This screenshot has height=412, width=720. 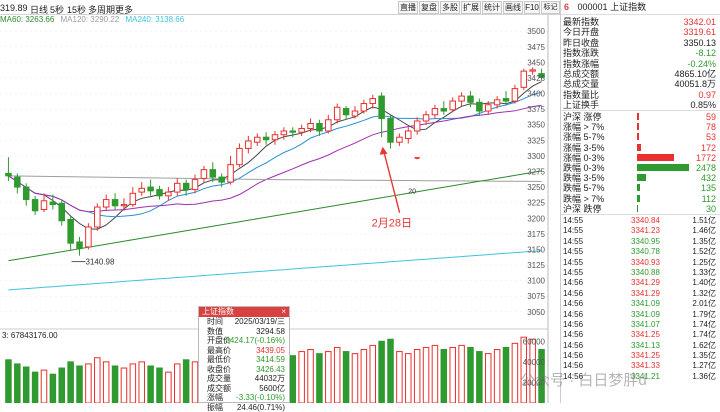 What do you see at coordinates (638, 187) in the screenshot?
I see `breadth-bar` at bounding box center [638, 187].